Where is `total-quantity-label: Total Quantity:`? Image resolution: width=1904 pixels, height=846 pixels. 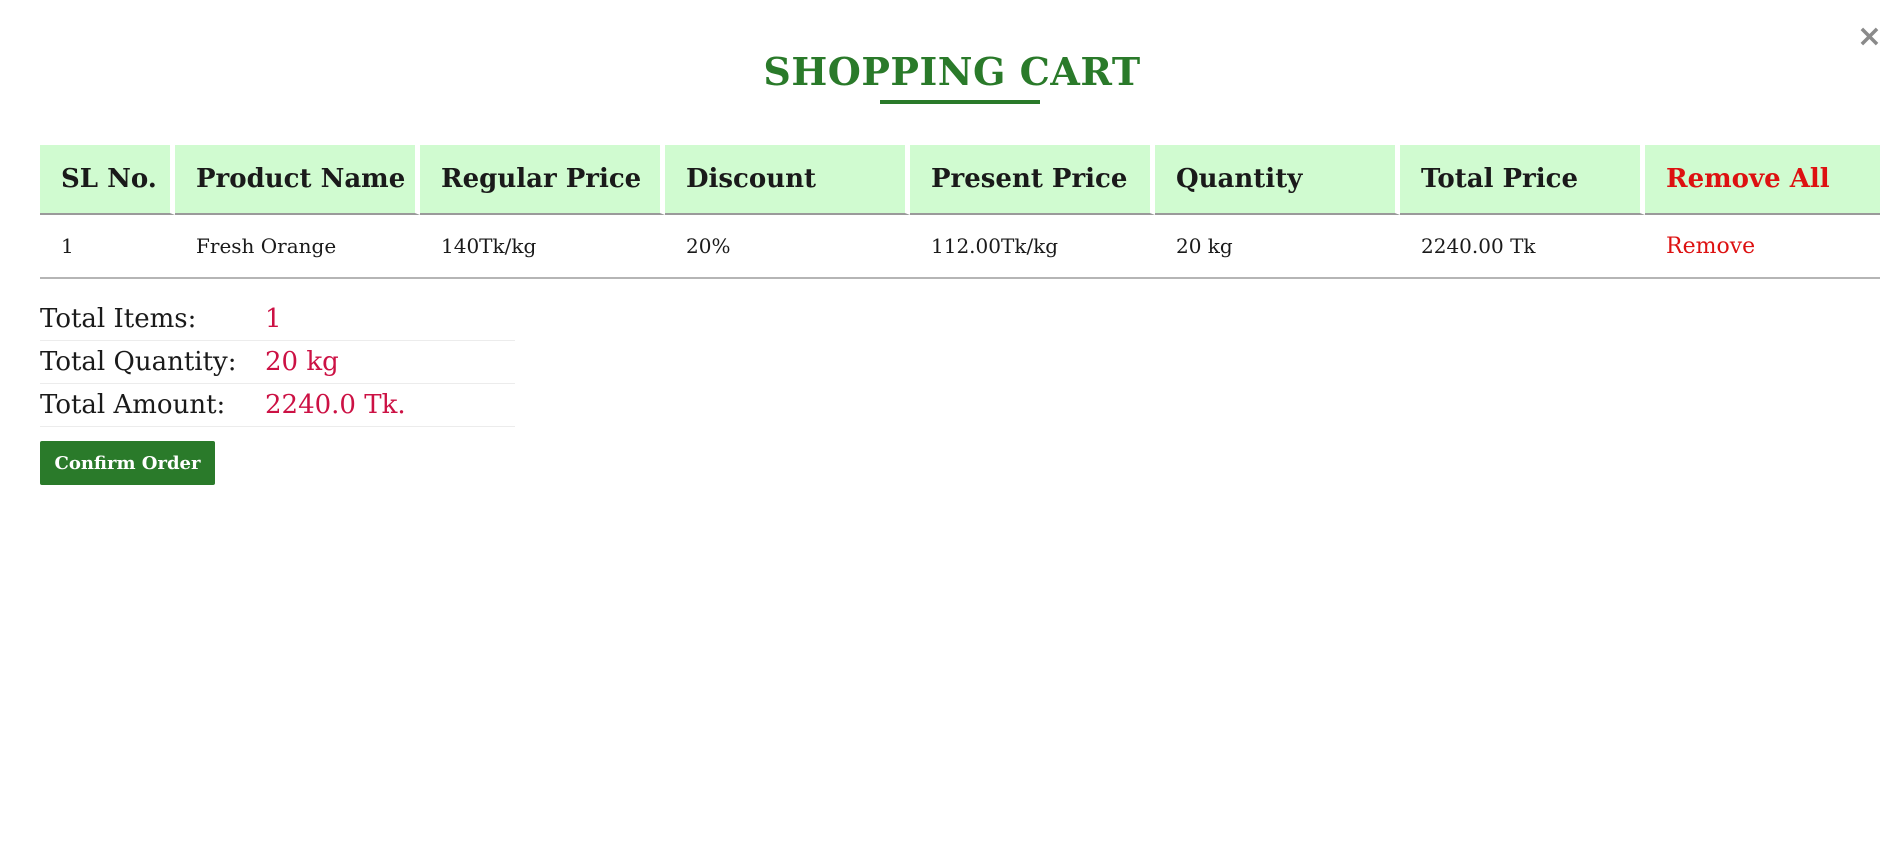 total-quantity-label: Total Quantity: is located at coordinates (138, 362).